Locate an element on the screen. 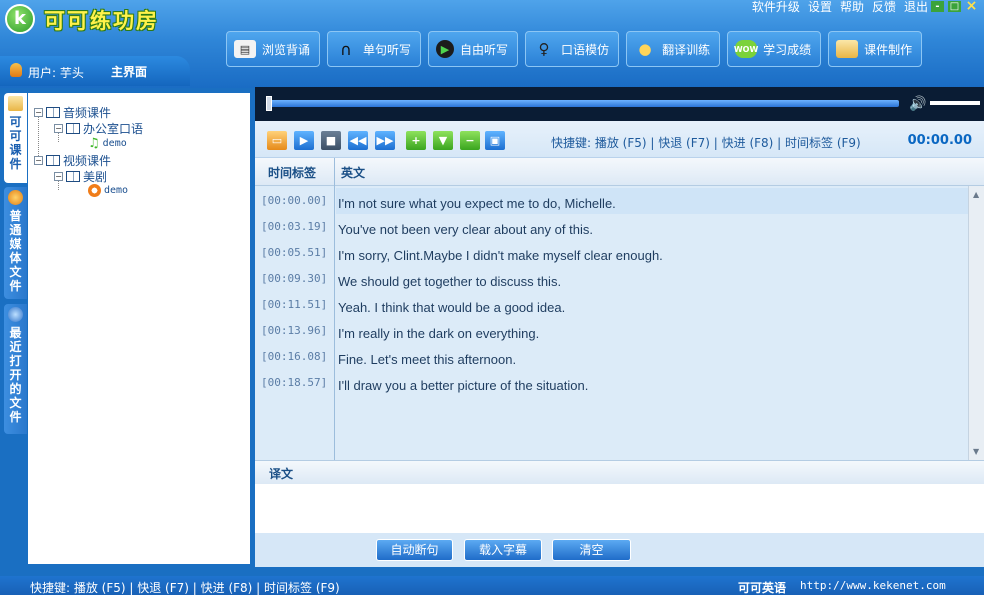 Image resolution: width=984 pixels, height=595 pixels. translation-training-button: ● 翻译训练 is located at coordinates (673, 49).